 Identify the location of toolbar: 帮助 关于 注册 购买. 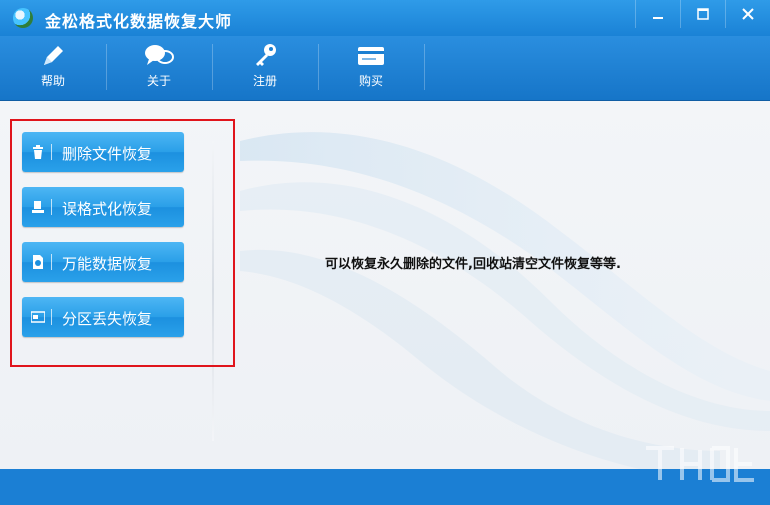
(385, 68).